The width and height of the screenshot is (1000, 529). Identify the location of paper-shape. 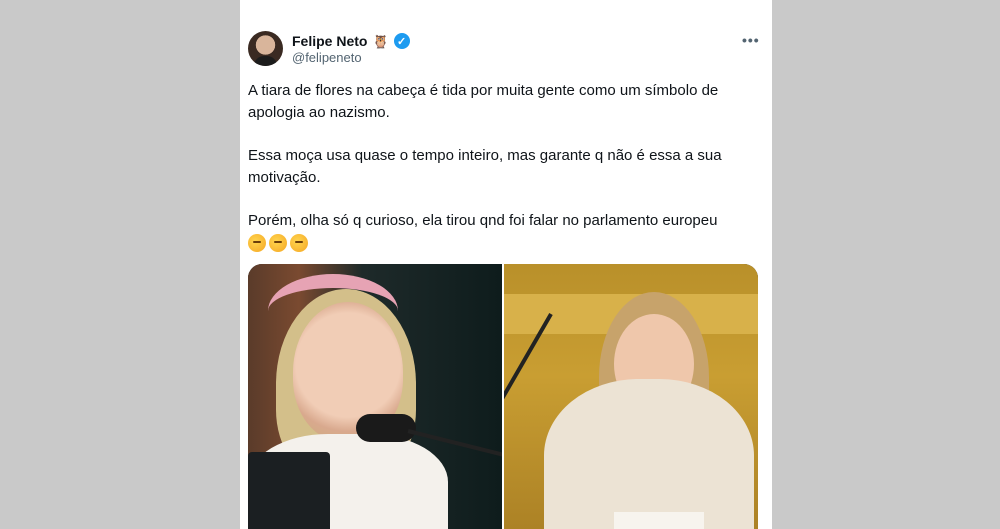
(659, 520).